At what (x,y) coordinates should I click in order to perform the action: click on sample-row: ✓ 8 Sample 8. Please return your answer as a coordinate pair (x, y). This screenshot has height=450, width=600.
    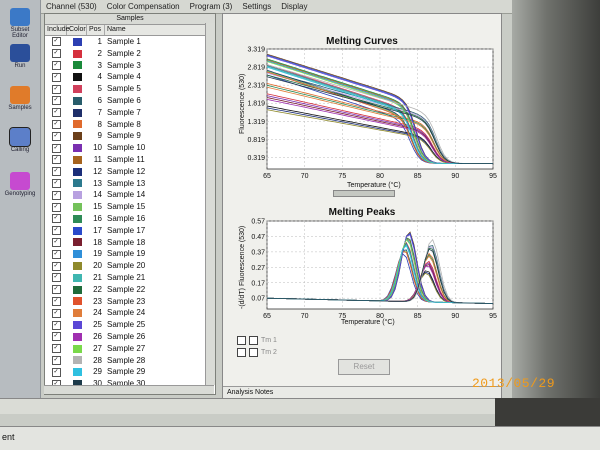
    Looking at the image, I should click on (130, 125).